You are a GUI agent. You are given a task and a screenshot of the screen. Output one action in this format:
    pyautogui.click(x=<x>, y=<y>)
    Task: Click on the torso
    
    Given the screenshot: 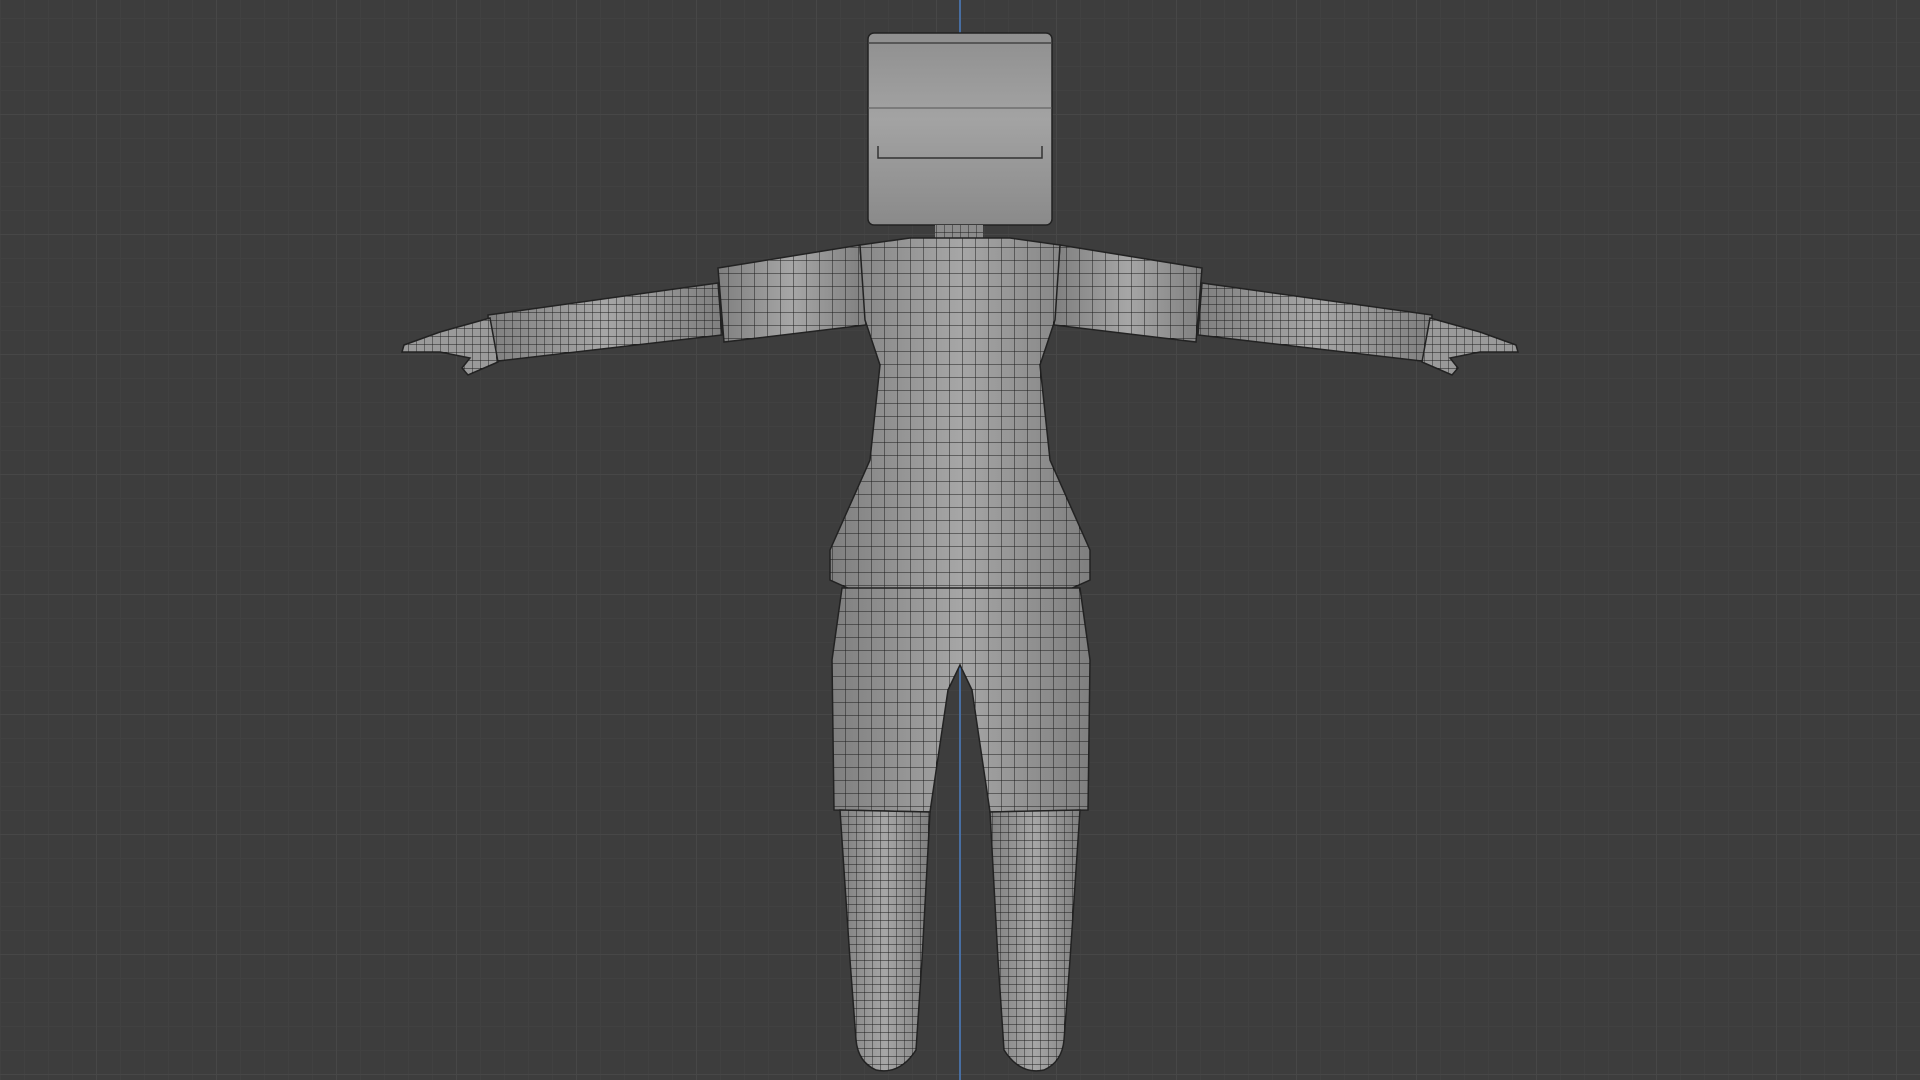 What is the action you would take?
    pyautogui.click(x=960, y=420)
    